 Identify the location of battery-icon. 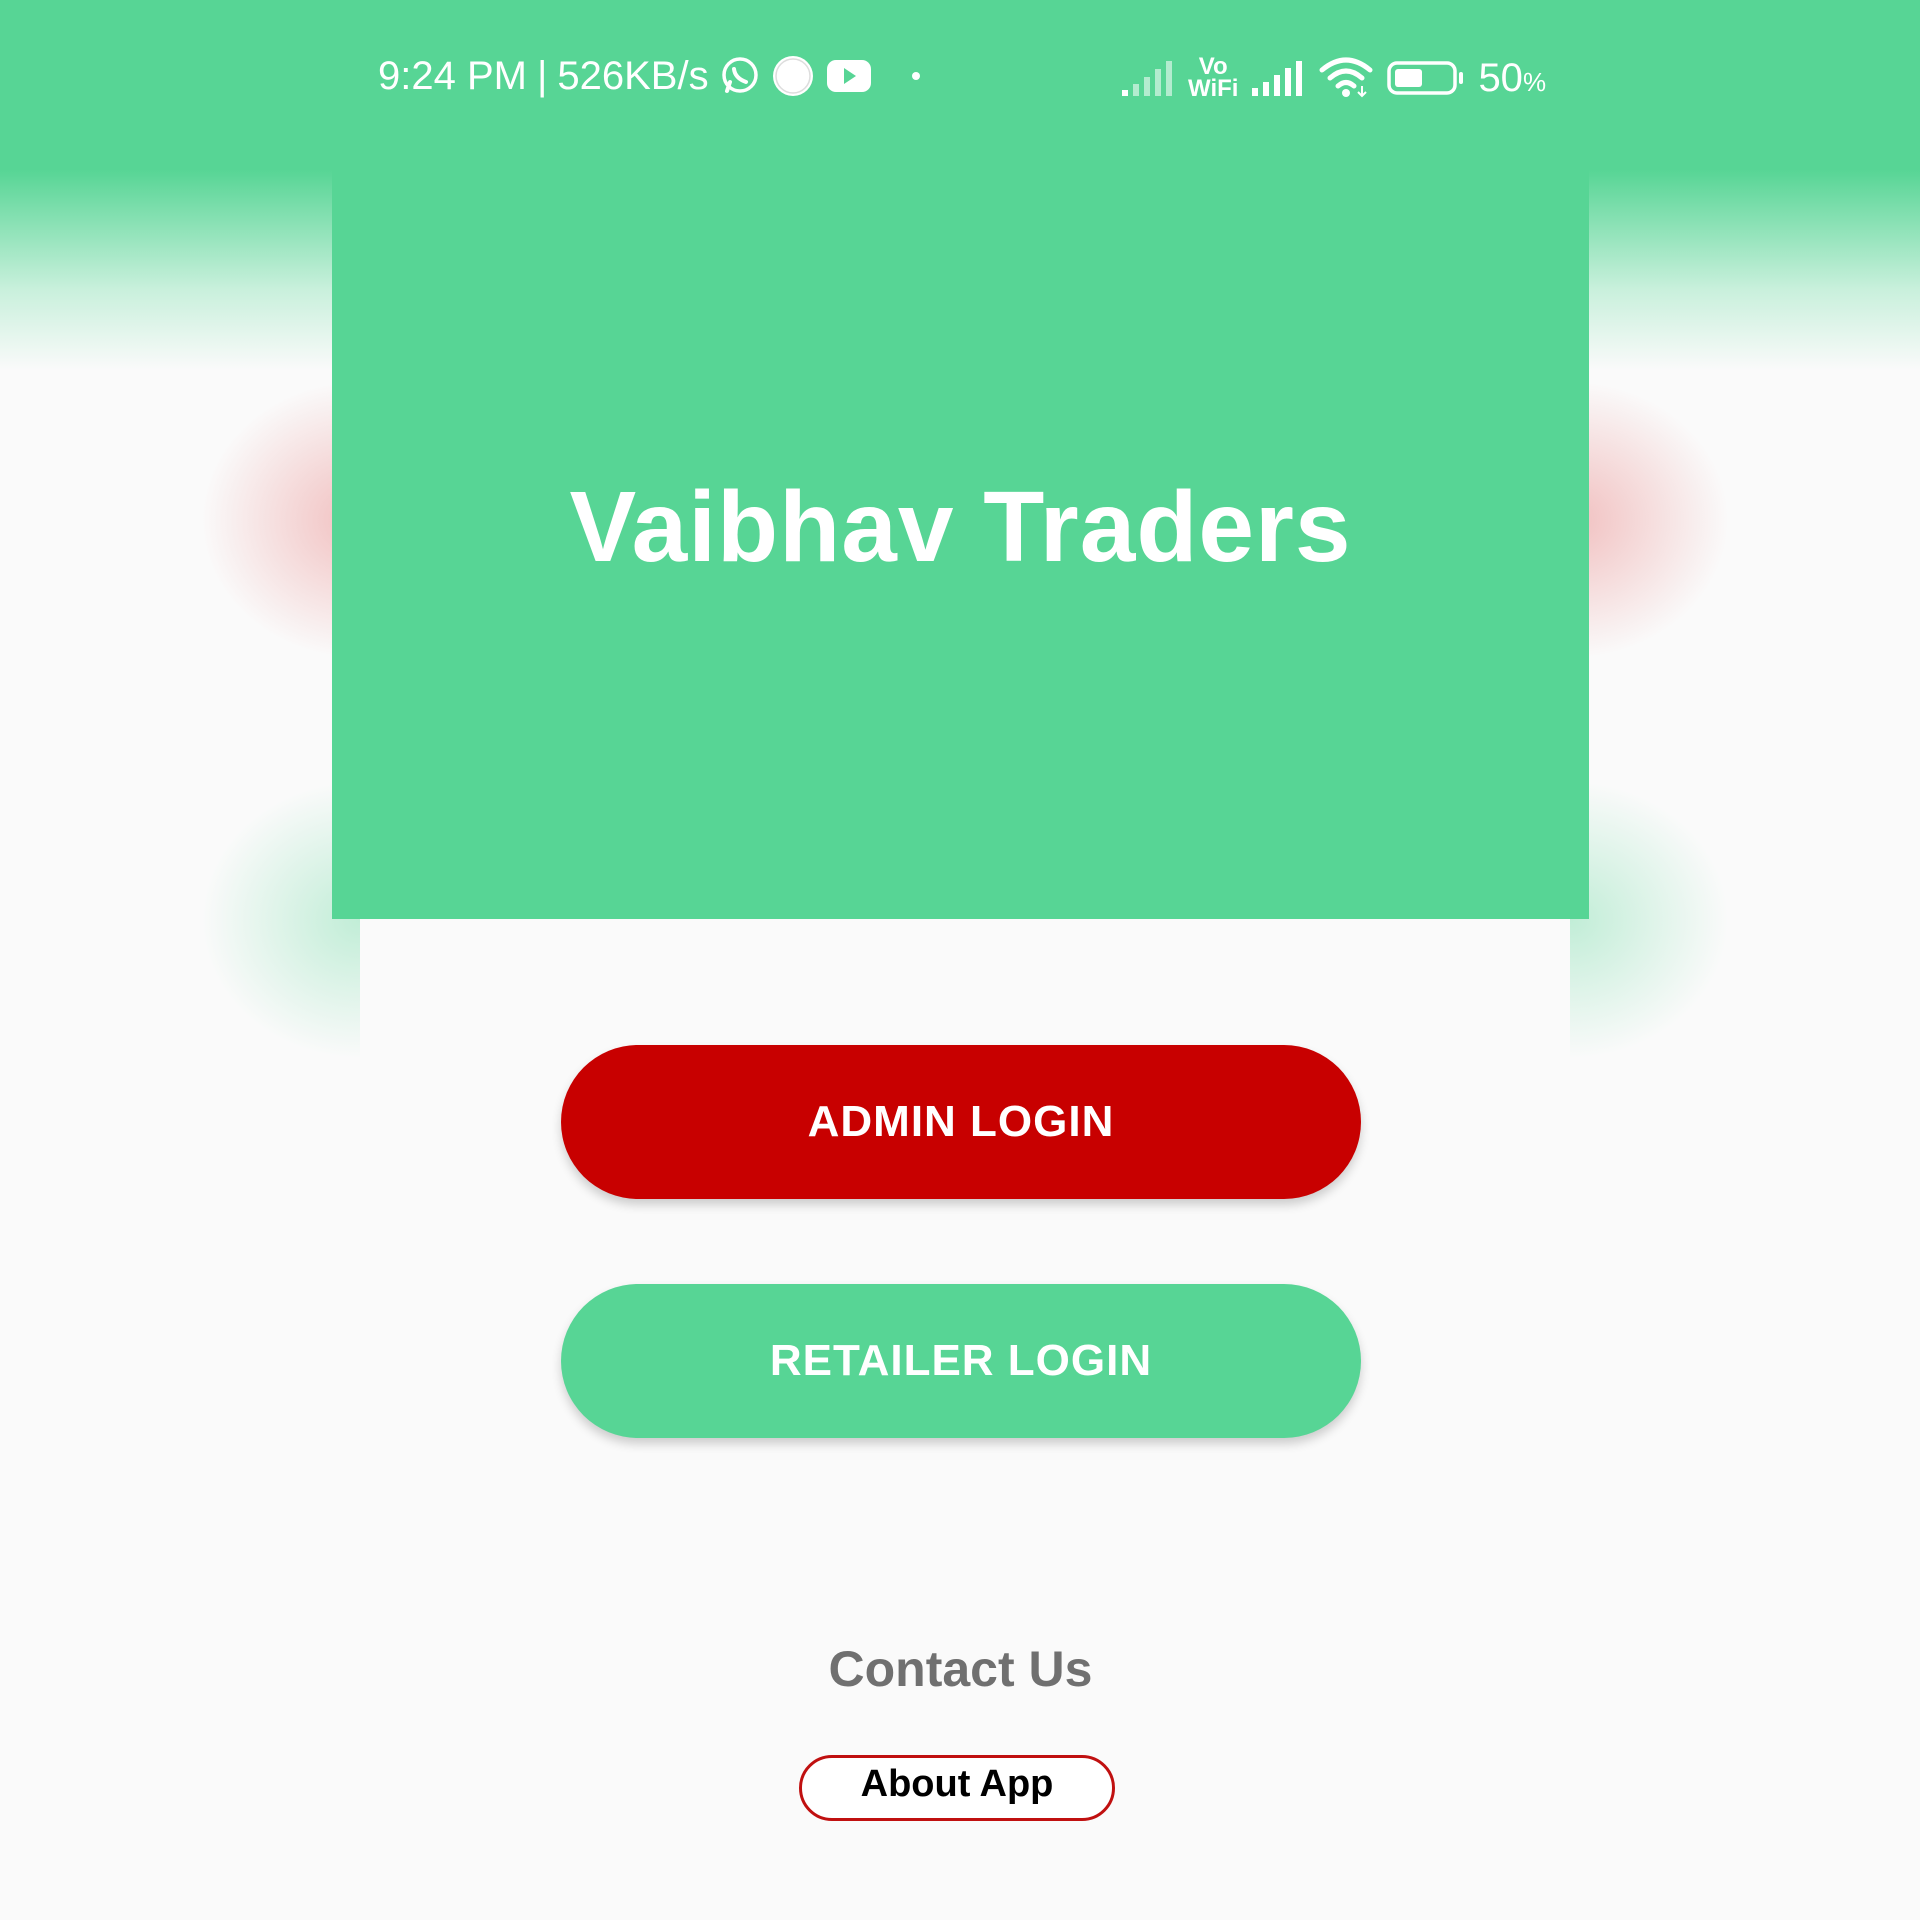
(1426, 78).